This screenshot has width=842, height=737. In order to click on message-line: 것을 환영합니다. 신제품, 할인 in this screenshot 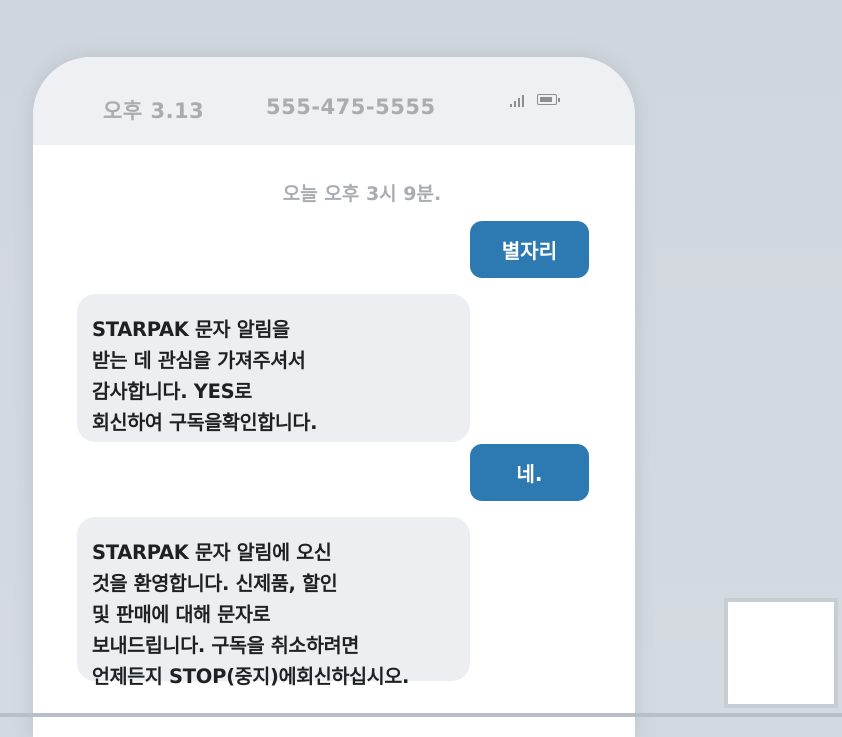, I will do `click(215, 583)`.